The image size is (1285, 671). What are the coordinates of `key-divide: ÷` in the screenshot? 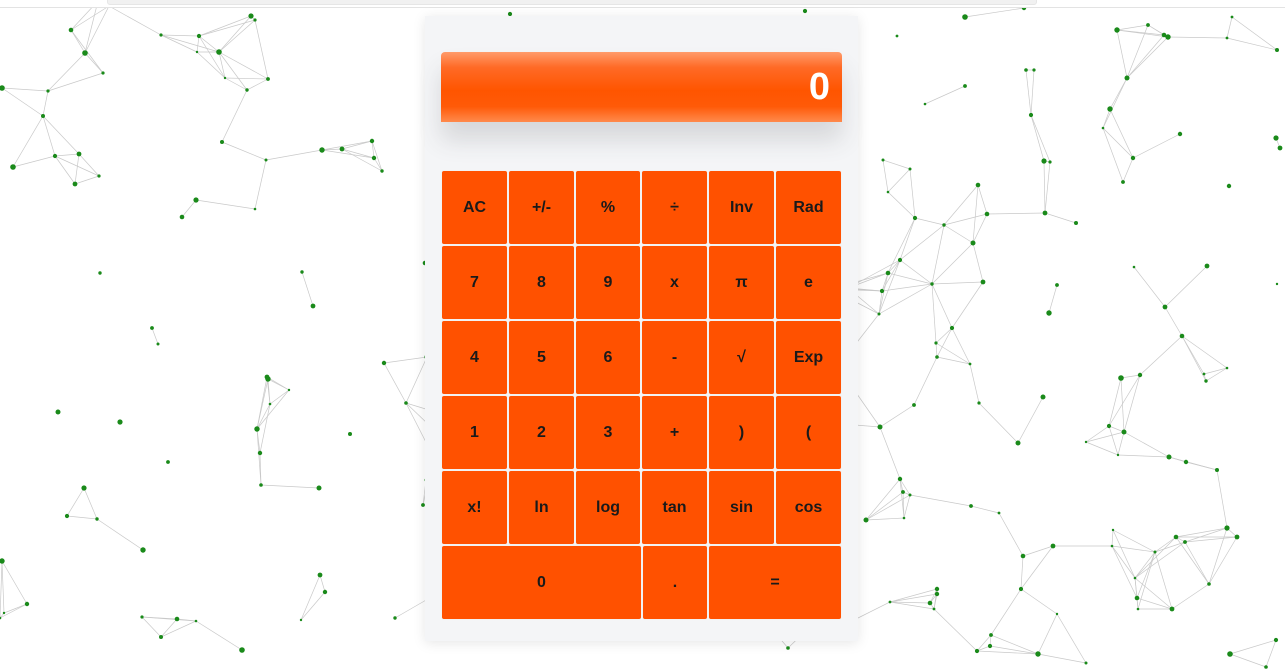 It's located at (674, 207).